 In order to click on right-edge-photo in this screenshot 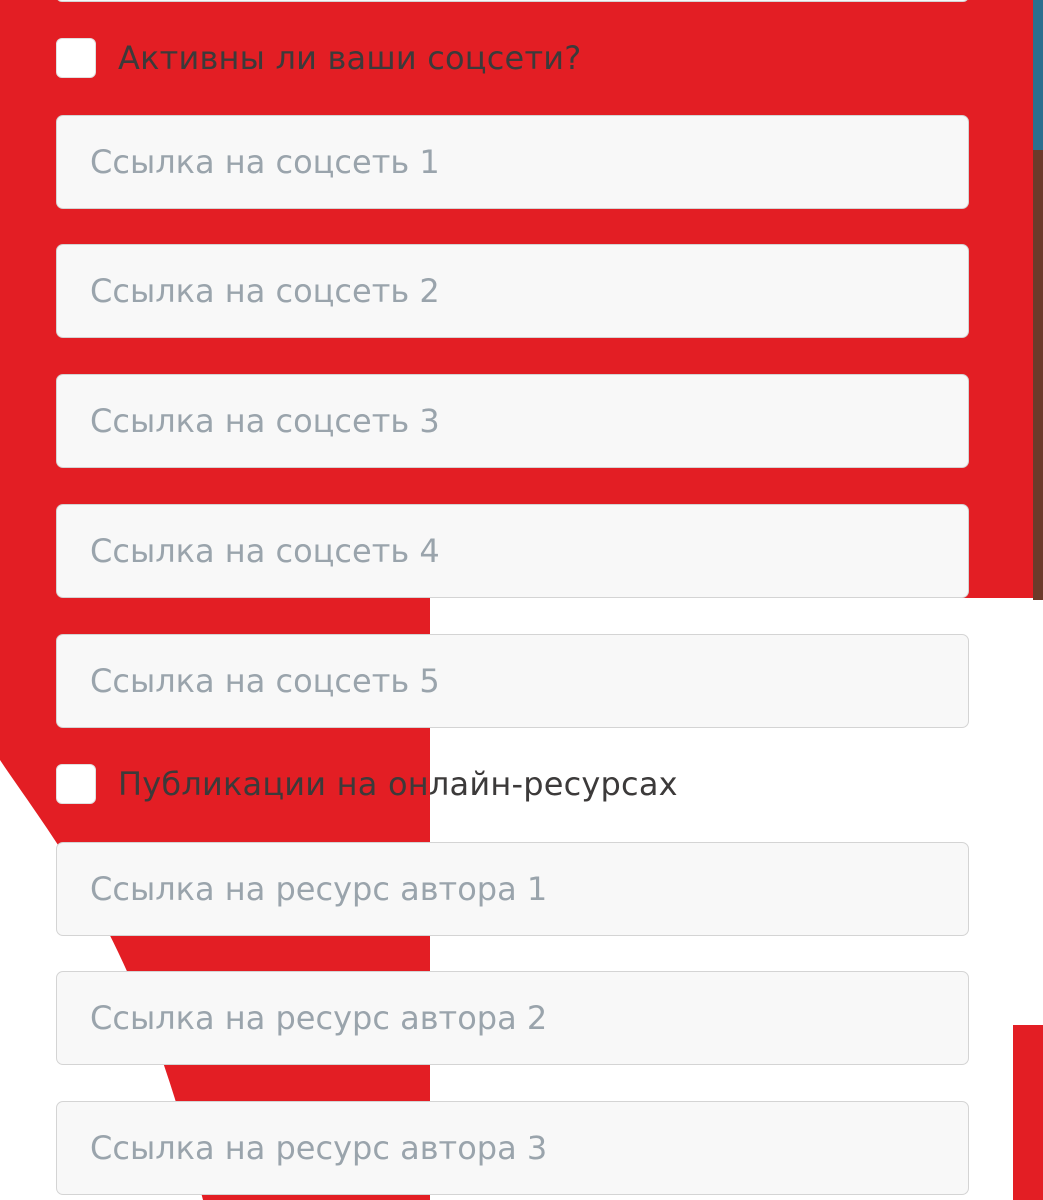, I will do `click(1038, 375)`.